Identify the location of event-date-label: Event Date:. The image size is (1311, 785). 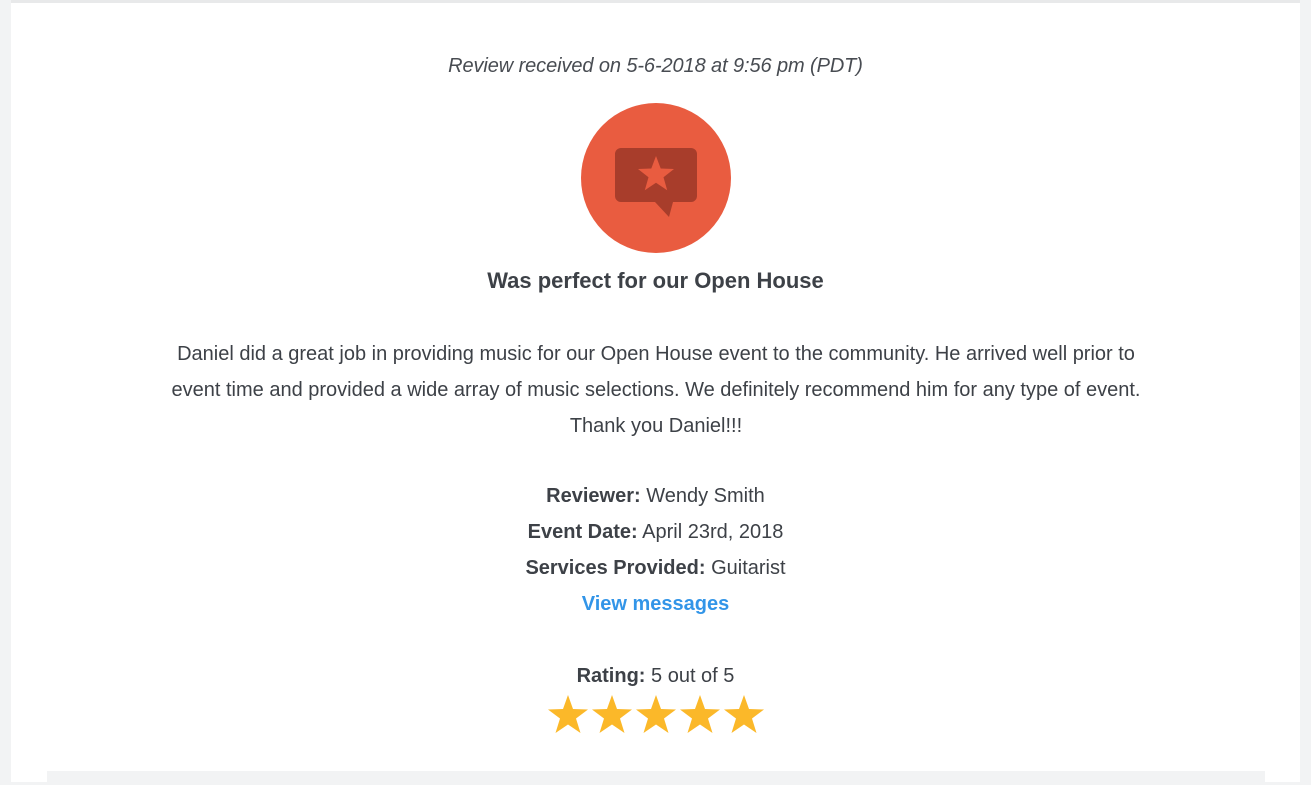
(582, 532).